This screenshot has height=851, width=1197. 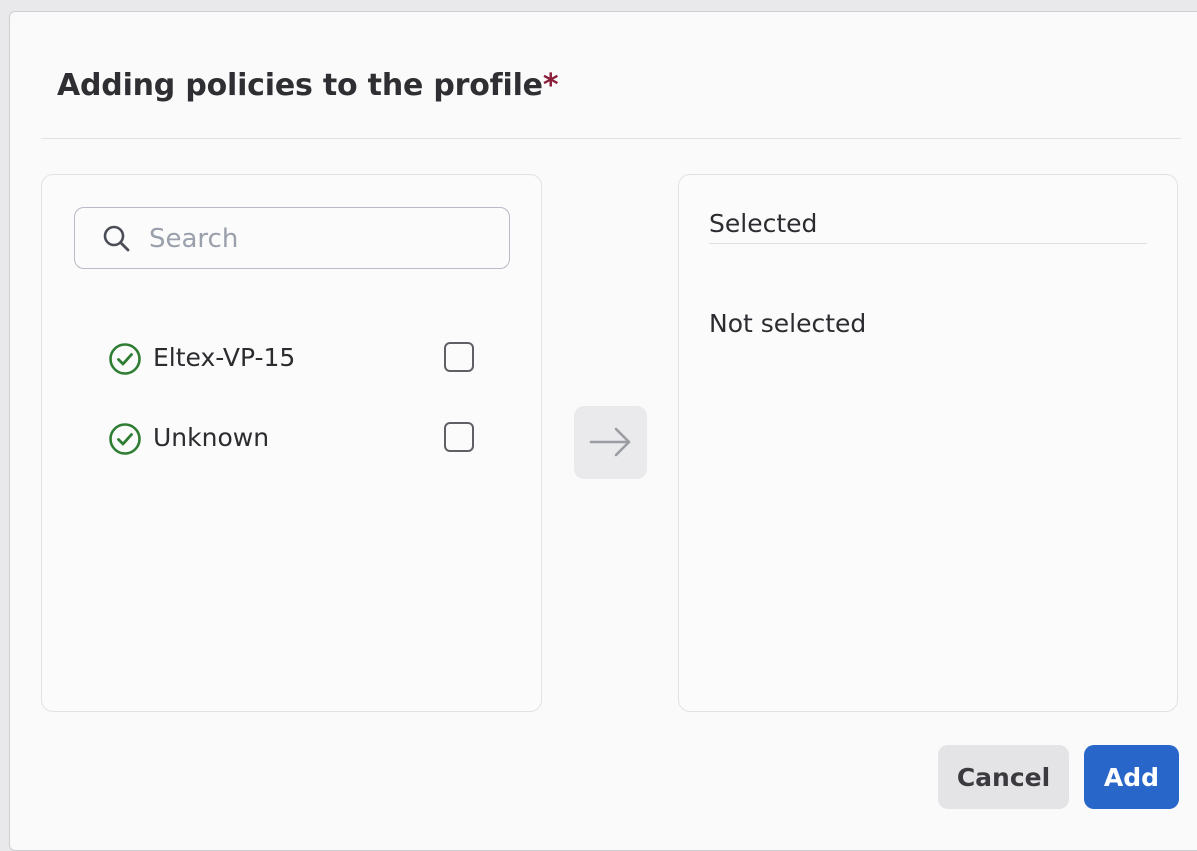 What do you see at coordinates (224, 357) in the screenshot?
I see `list-item-label: Eltex-VP-15` at bounding box center [224, 357].